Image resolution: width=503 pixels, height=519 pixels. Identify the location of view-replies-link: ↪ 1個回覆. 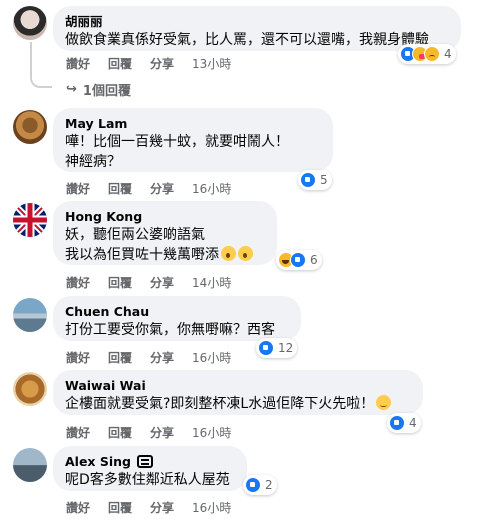
(98, 89).